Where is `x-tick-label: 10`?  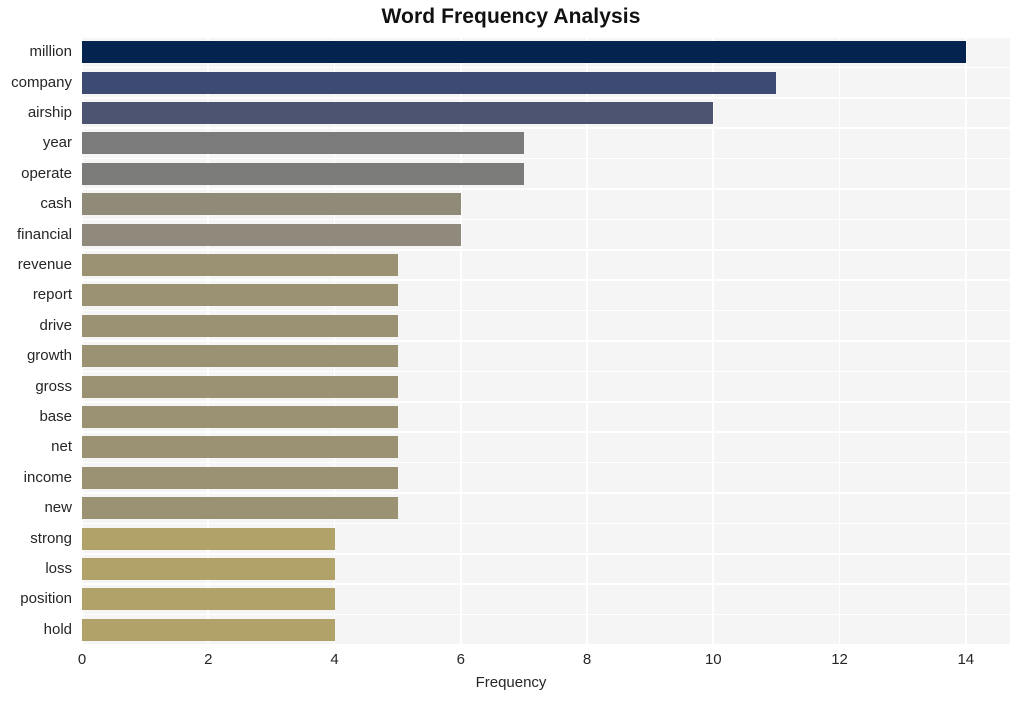 x-tick-label: 10 is located at coordinates (713, 659).